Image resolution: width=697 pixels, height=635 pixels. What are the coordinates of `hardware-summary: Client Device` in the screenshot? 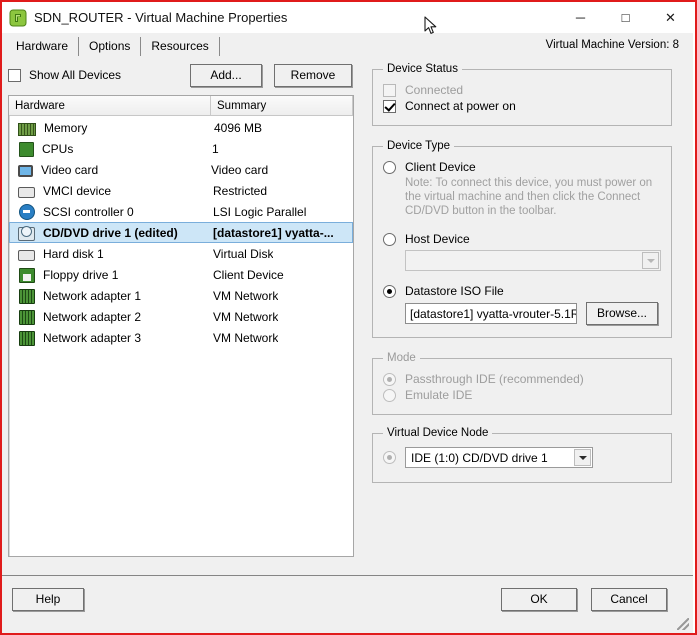 It's located at (248, 274).